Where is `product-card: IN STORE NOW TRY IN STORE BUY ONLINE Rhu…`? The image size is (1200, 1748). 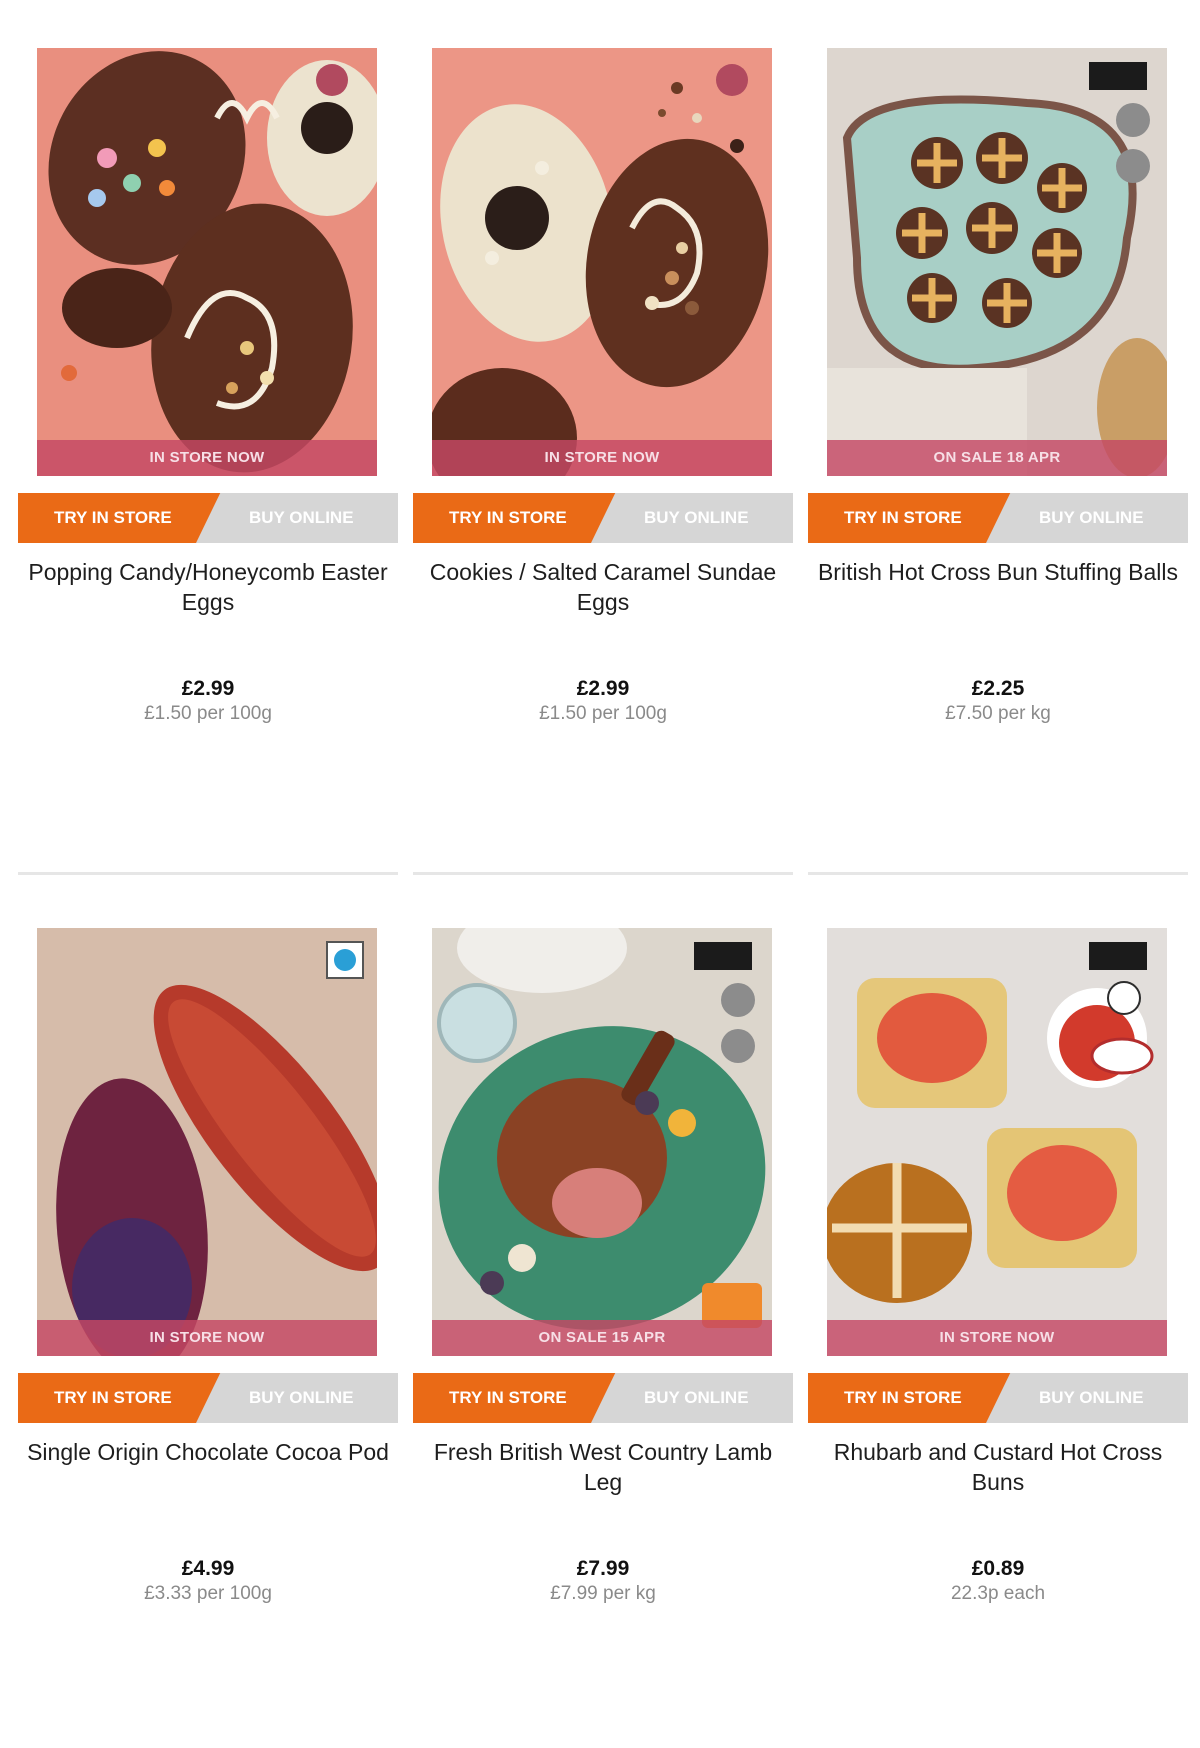 product-card: IN STORE NOW TRY IN STORE BUY ONLINE Rhu… is located at coordinates (998, 1338).